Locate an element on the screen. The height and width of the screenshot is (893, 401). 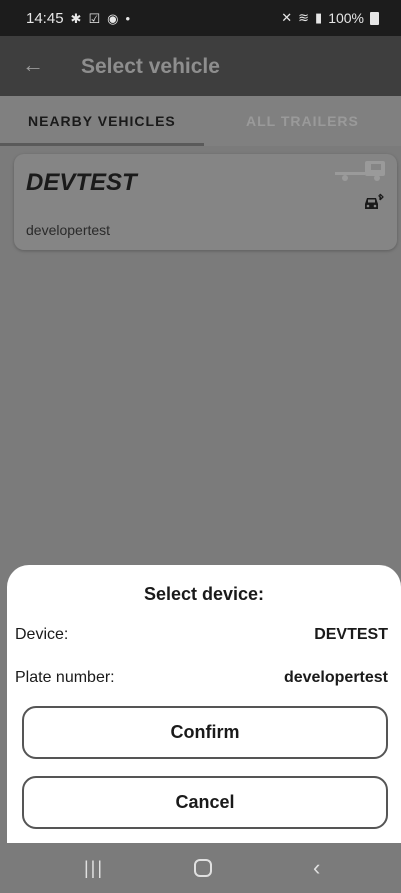
page-title: Select vehicle is located at coordinates (150, 66).